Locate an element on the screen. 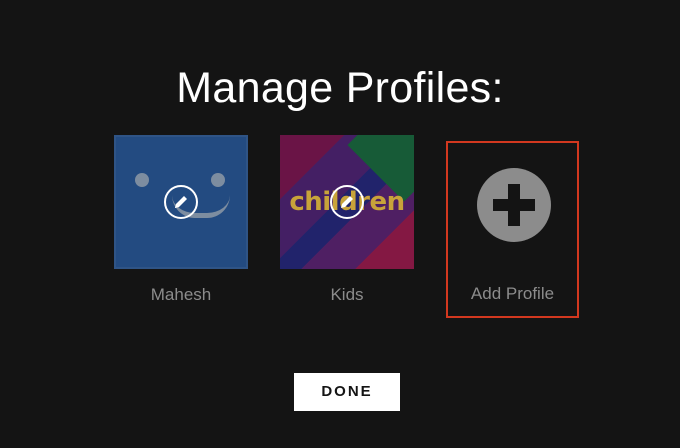  avatar-eye-right is located at coordinates (218, 180).